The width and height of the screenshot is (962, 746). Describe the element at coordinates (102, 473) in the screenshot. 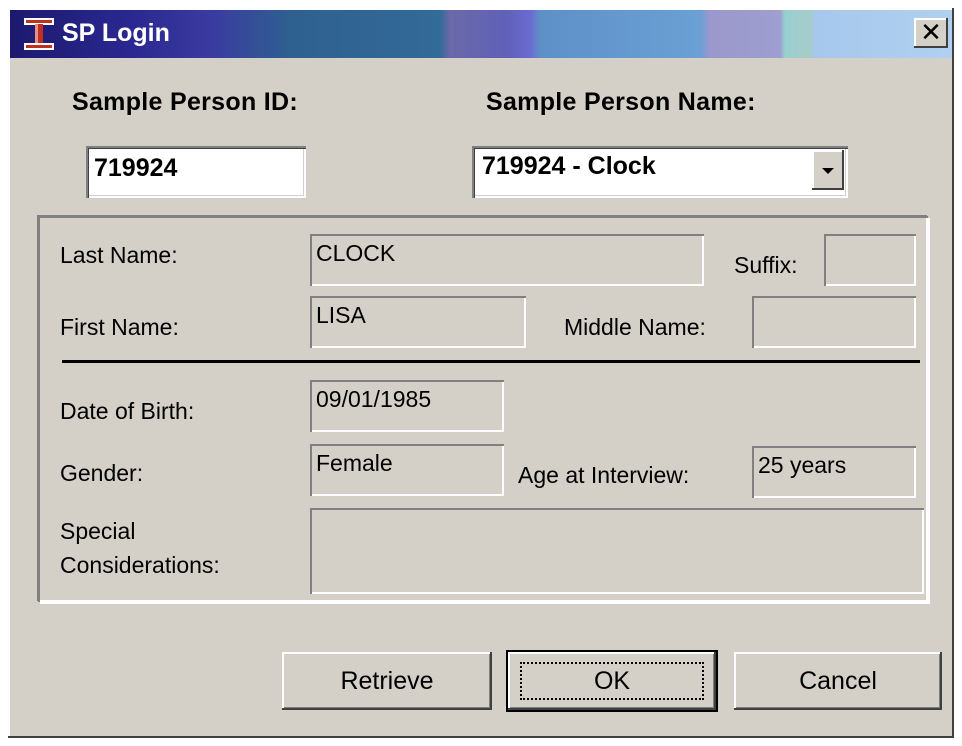

I see `gender-label: Gender:` at that location.